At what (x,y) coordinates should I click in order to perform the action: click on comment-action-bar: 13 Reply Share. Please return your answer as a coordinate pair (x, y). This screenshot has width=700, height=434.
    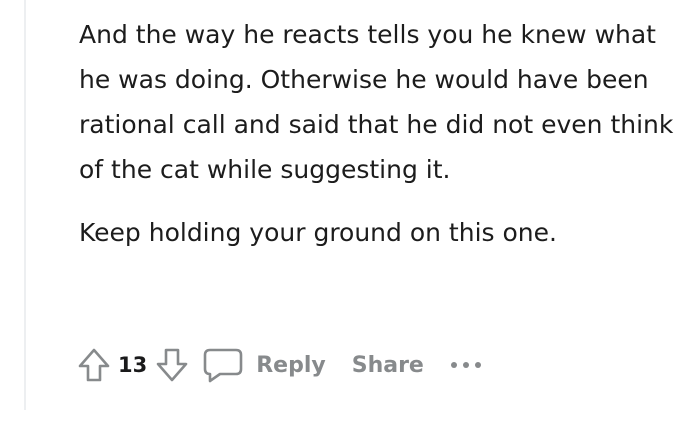
    Looking at the image, I should click on (280, 365).